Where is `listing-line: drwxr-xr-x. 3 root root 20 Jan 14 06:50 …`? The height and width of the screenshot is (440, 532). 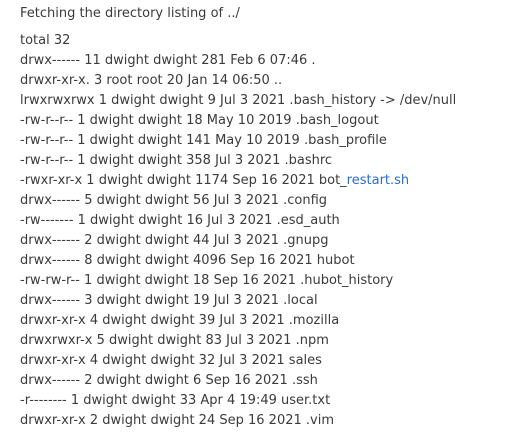
listing-line: drwxr-xr-x. 3 root root 20 Jan 14 06:50 … is located at coordinates (151, 80).